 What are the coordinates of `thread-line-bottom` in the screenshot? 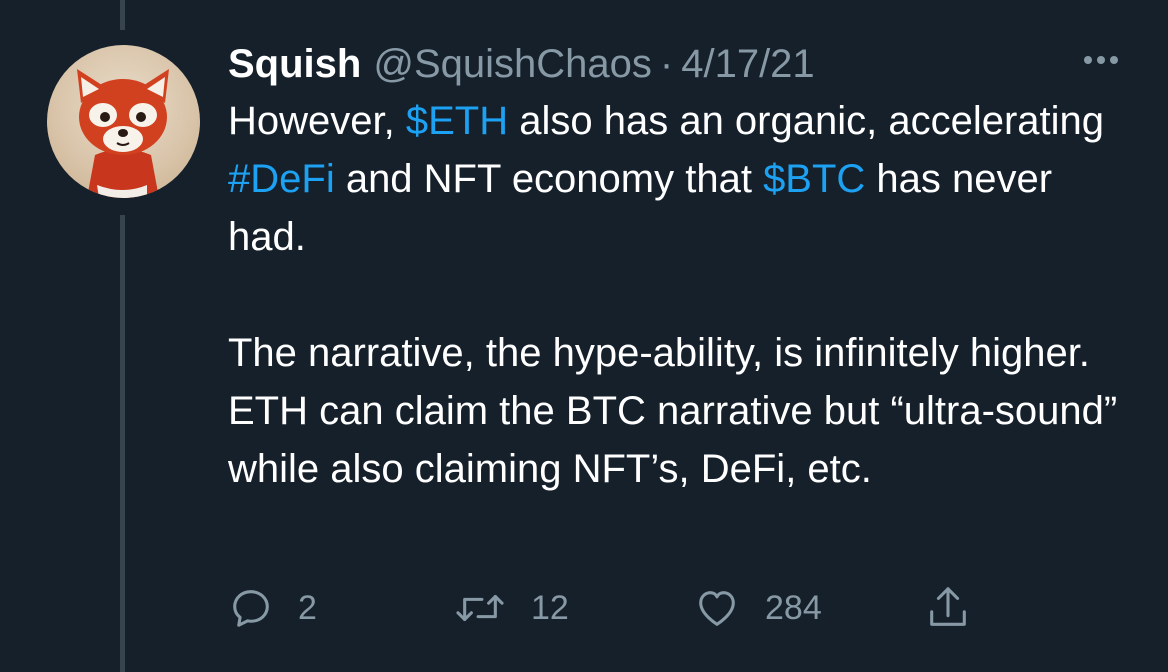 It's located at (122, 443).